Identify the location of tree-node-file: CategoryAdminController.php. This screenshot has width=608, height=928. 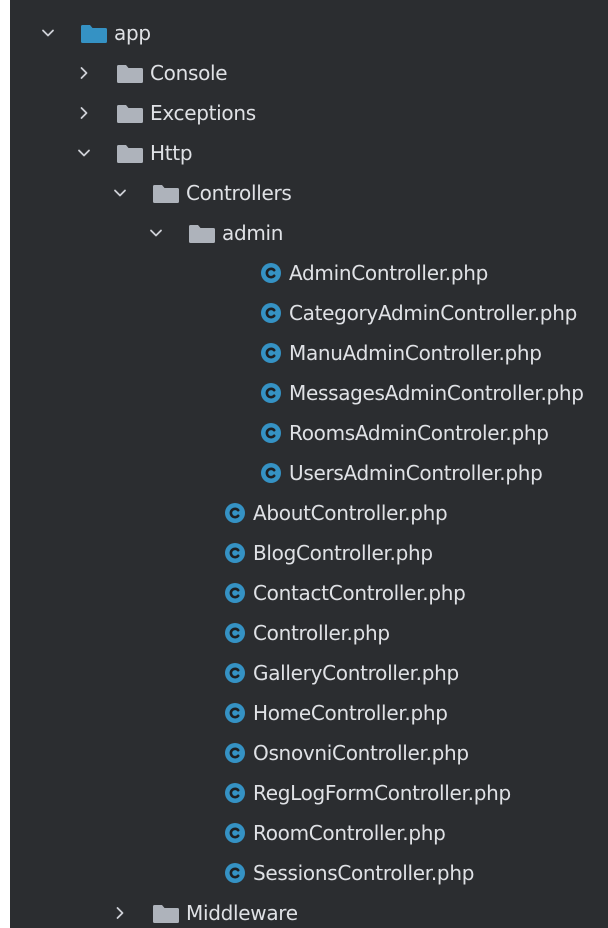
(309, 313).